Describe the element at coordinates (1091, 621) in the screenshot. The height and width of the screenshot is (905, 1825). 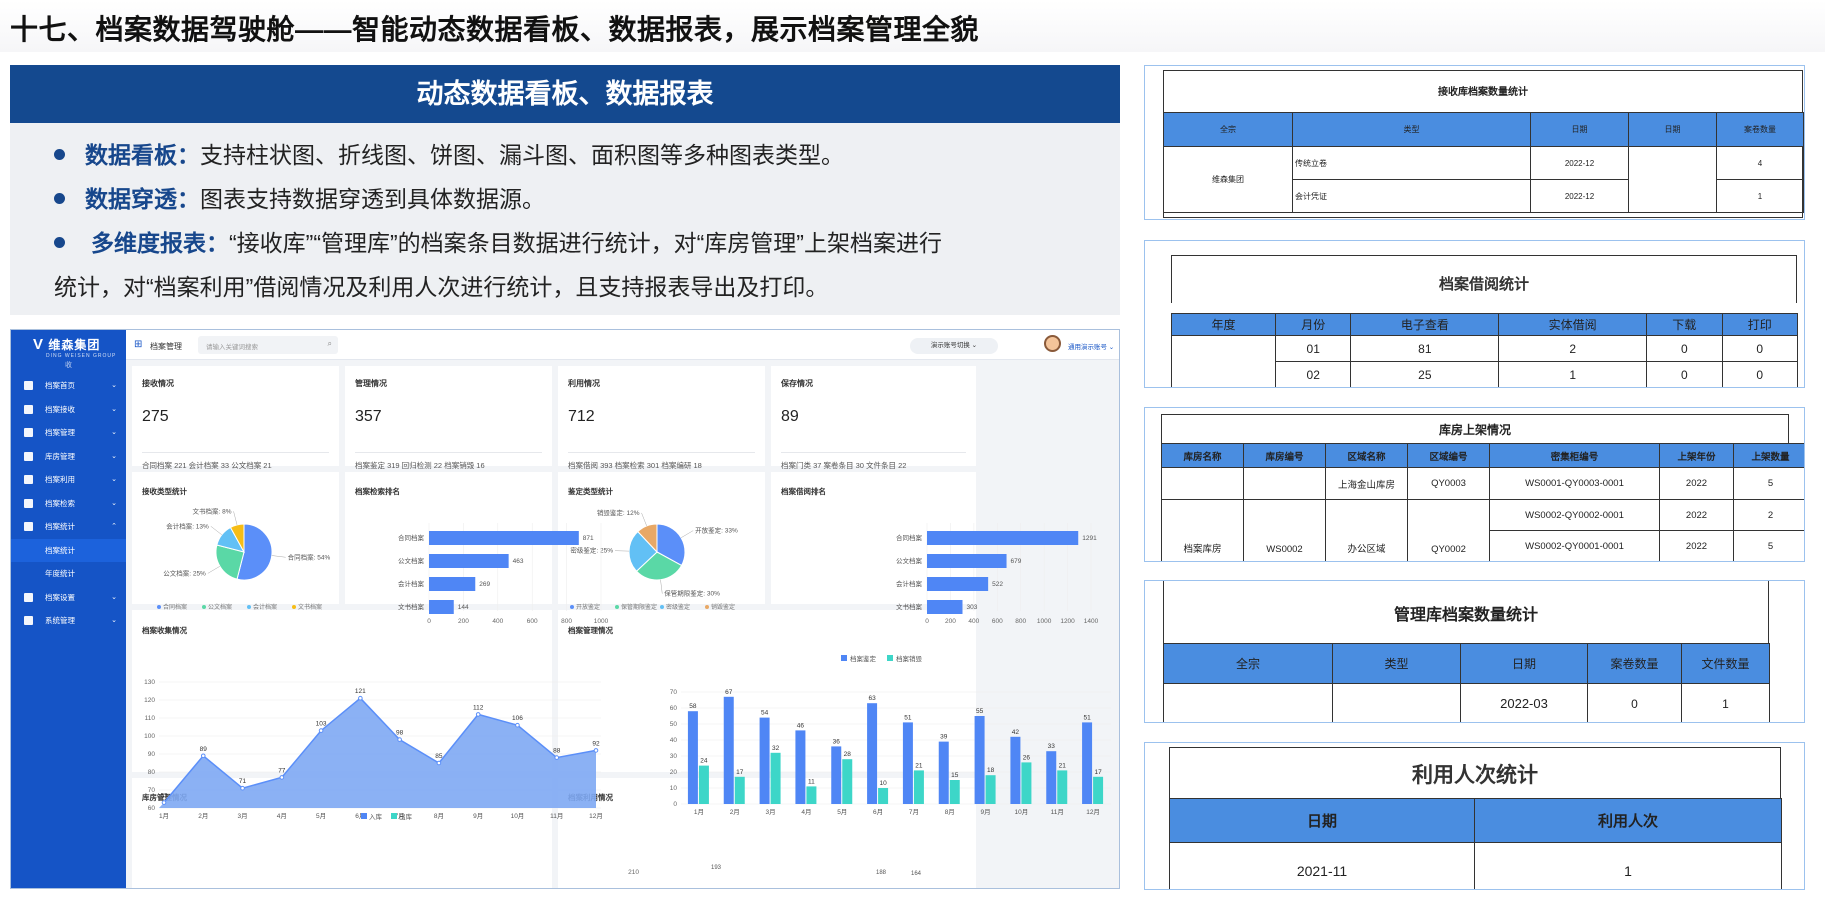
I see `tick-label: 1400` at that location.